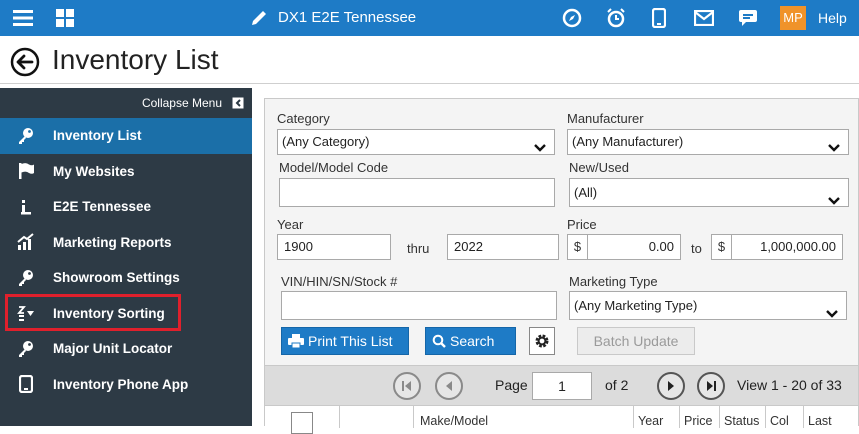  Describe the element at coordinates (742, 417) in the screenshot. I see `column-header-status: Status` at that location.